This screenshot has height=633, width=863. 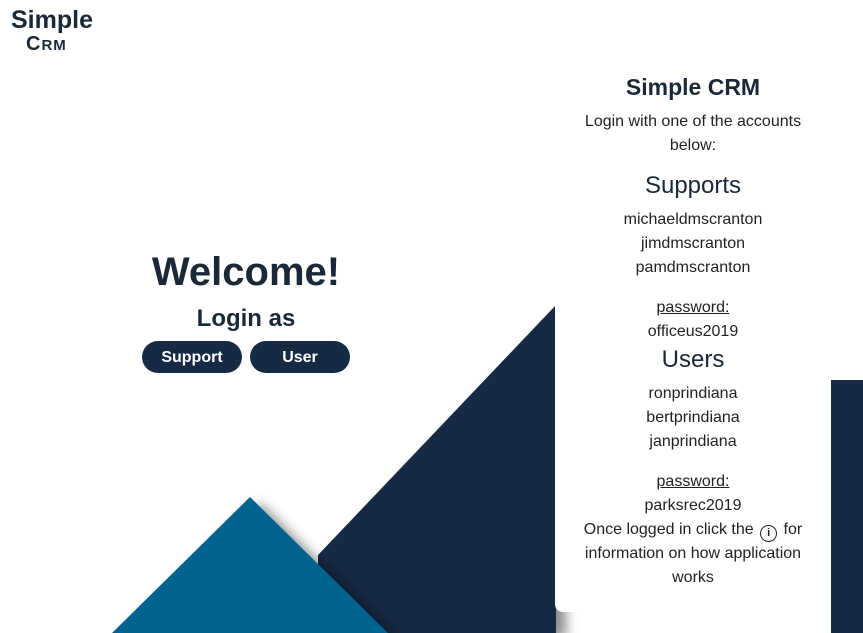 What do you see at coordinates (54, 45) in the screenshot?
I see `logo-crm-rest: RM` at bounding box center [54, 45].